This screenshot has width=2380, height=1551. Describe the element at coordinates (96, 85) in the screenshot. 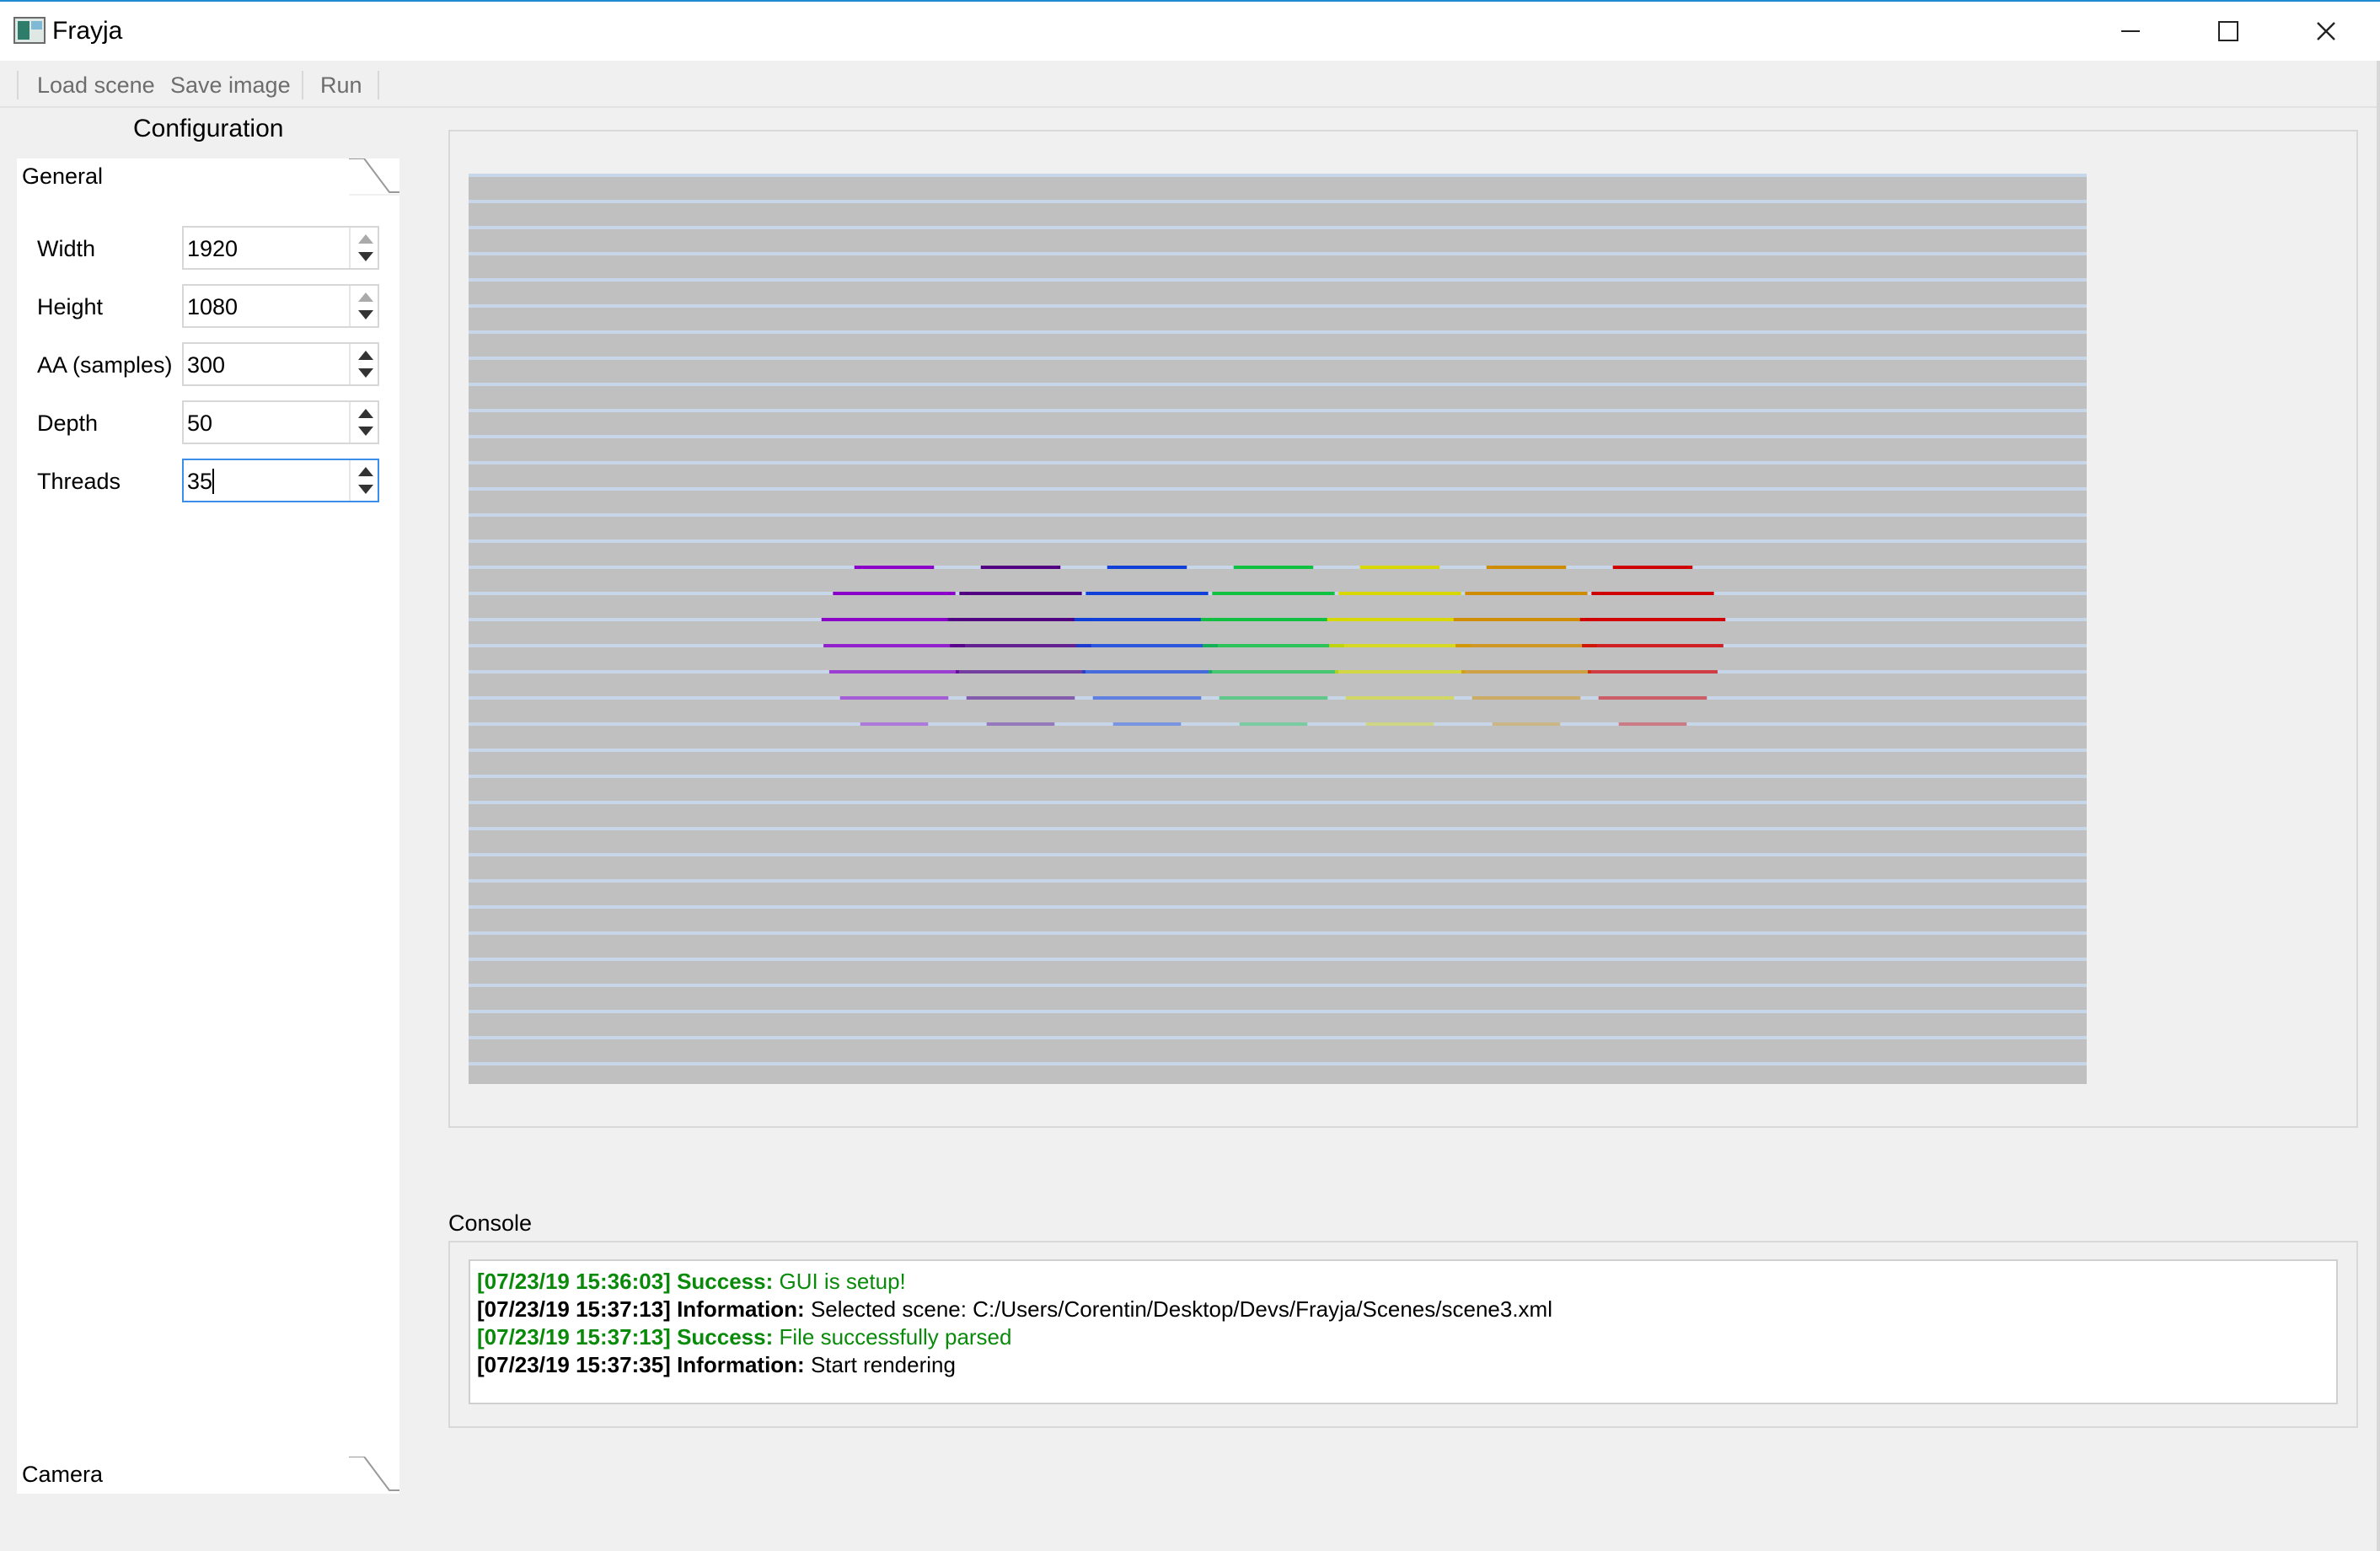

I see `load-scene-button: Load scene` at that location.